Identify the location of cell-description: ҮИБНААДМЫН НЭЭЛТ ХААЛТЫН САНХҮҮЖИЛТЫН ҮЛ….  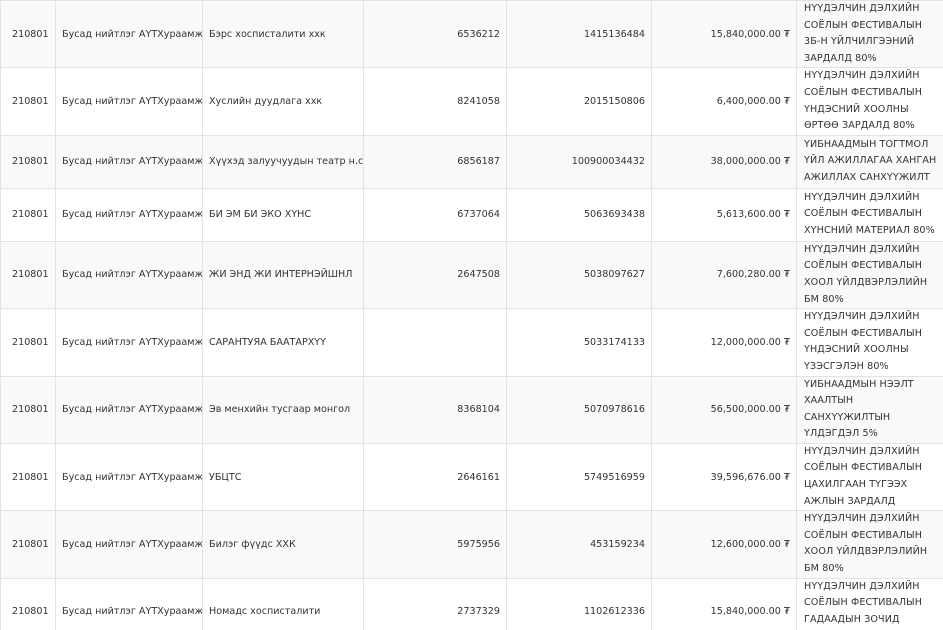
(869, 410).